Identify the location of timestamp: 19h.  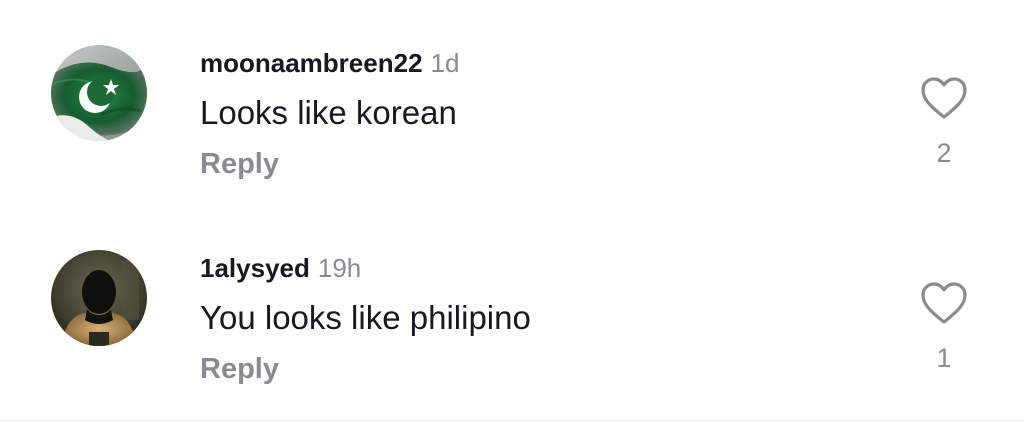
(339, 268).